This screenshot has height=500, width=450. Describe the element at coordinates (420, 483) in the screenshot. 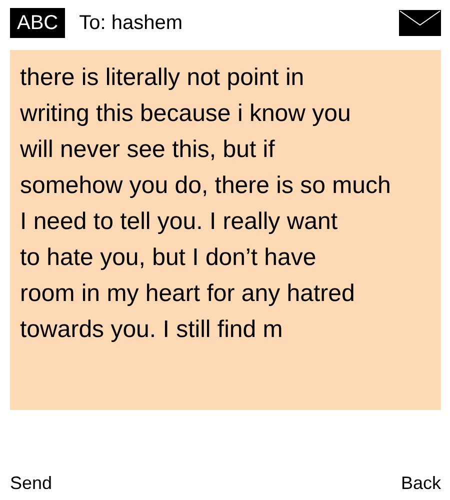

I see `back-softkey: Back` at that location.